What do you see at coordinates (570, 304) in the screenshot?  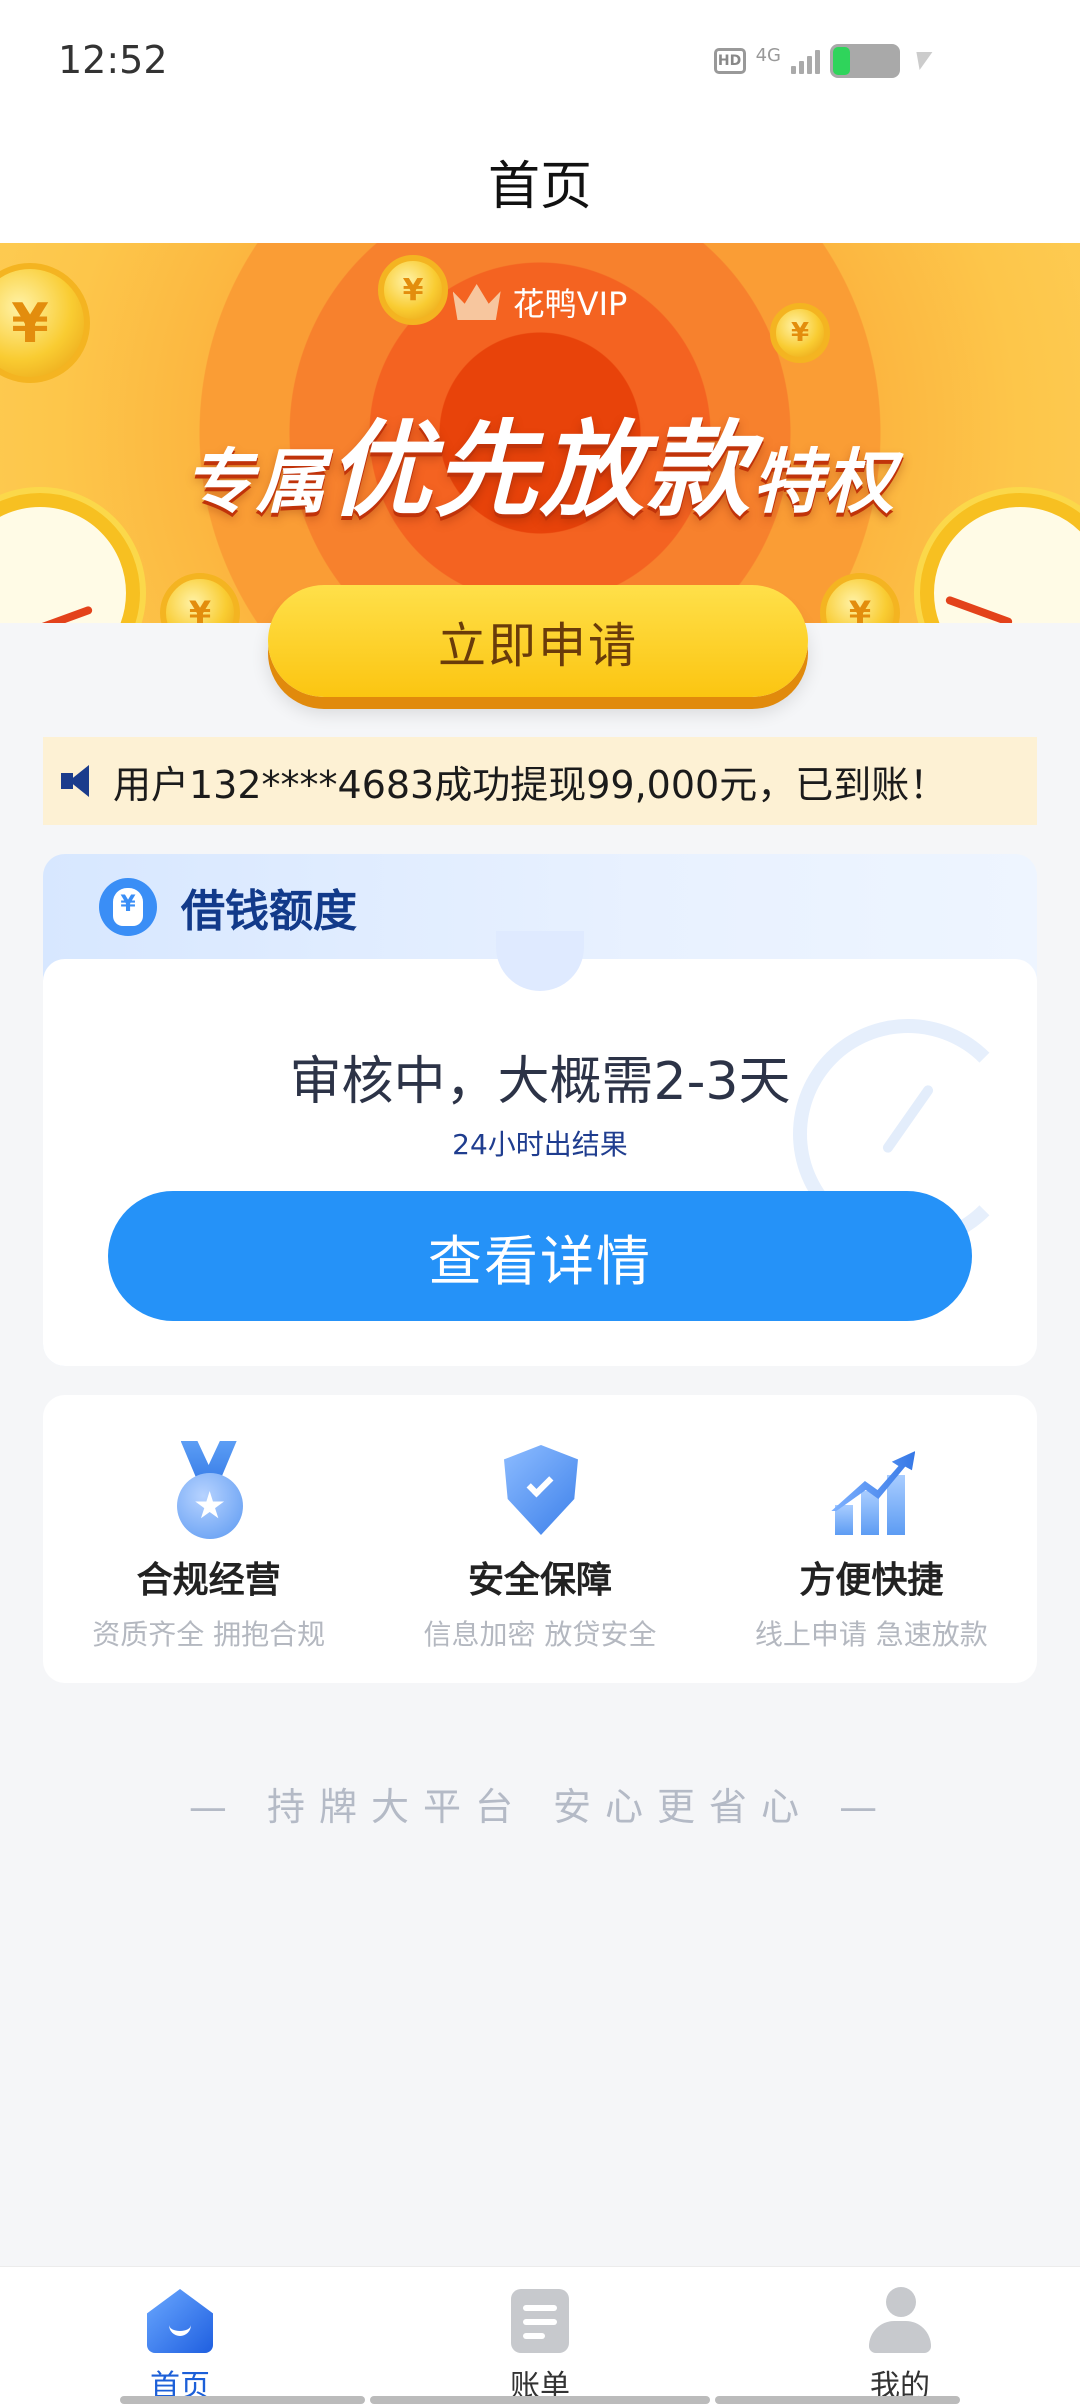 I see `vip-text: 花鸭VIP` at bounding box center [570, 304].